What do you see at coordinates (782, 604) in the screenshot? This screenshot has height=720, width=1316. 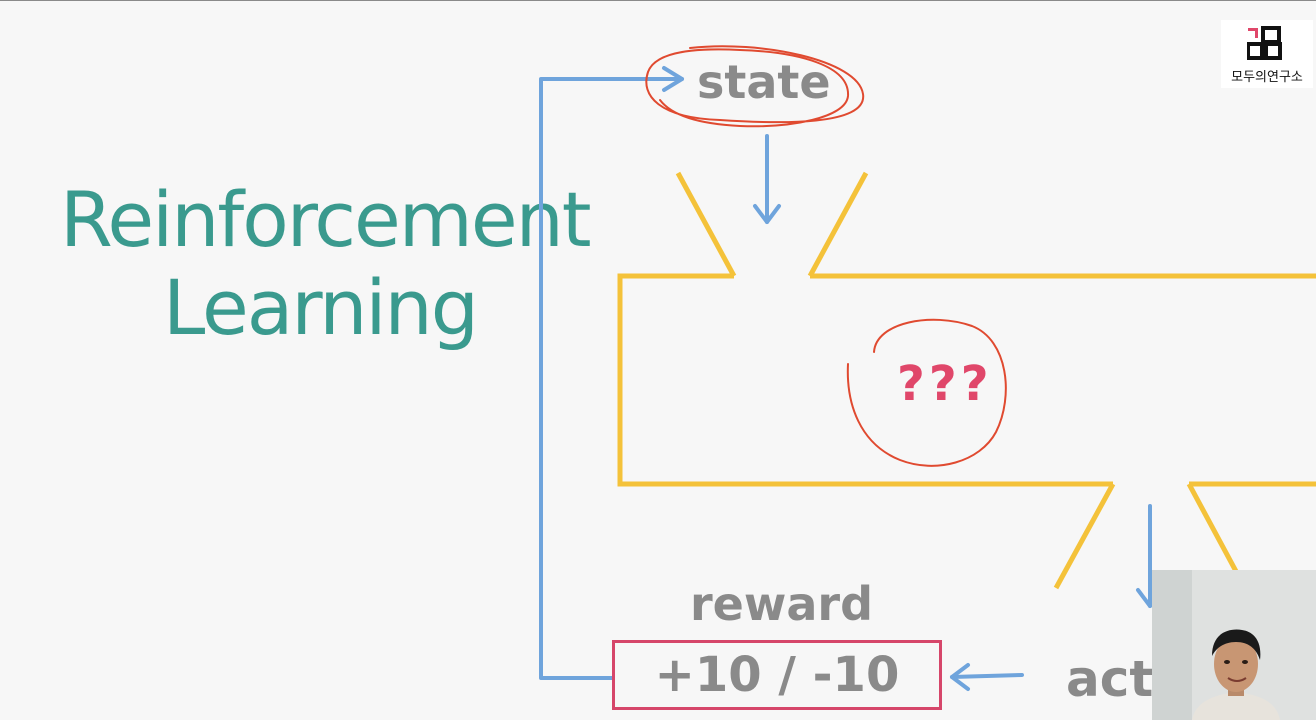 I see `reward-label: reward` at bounding box center [782, 604].